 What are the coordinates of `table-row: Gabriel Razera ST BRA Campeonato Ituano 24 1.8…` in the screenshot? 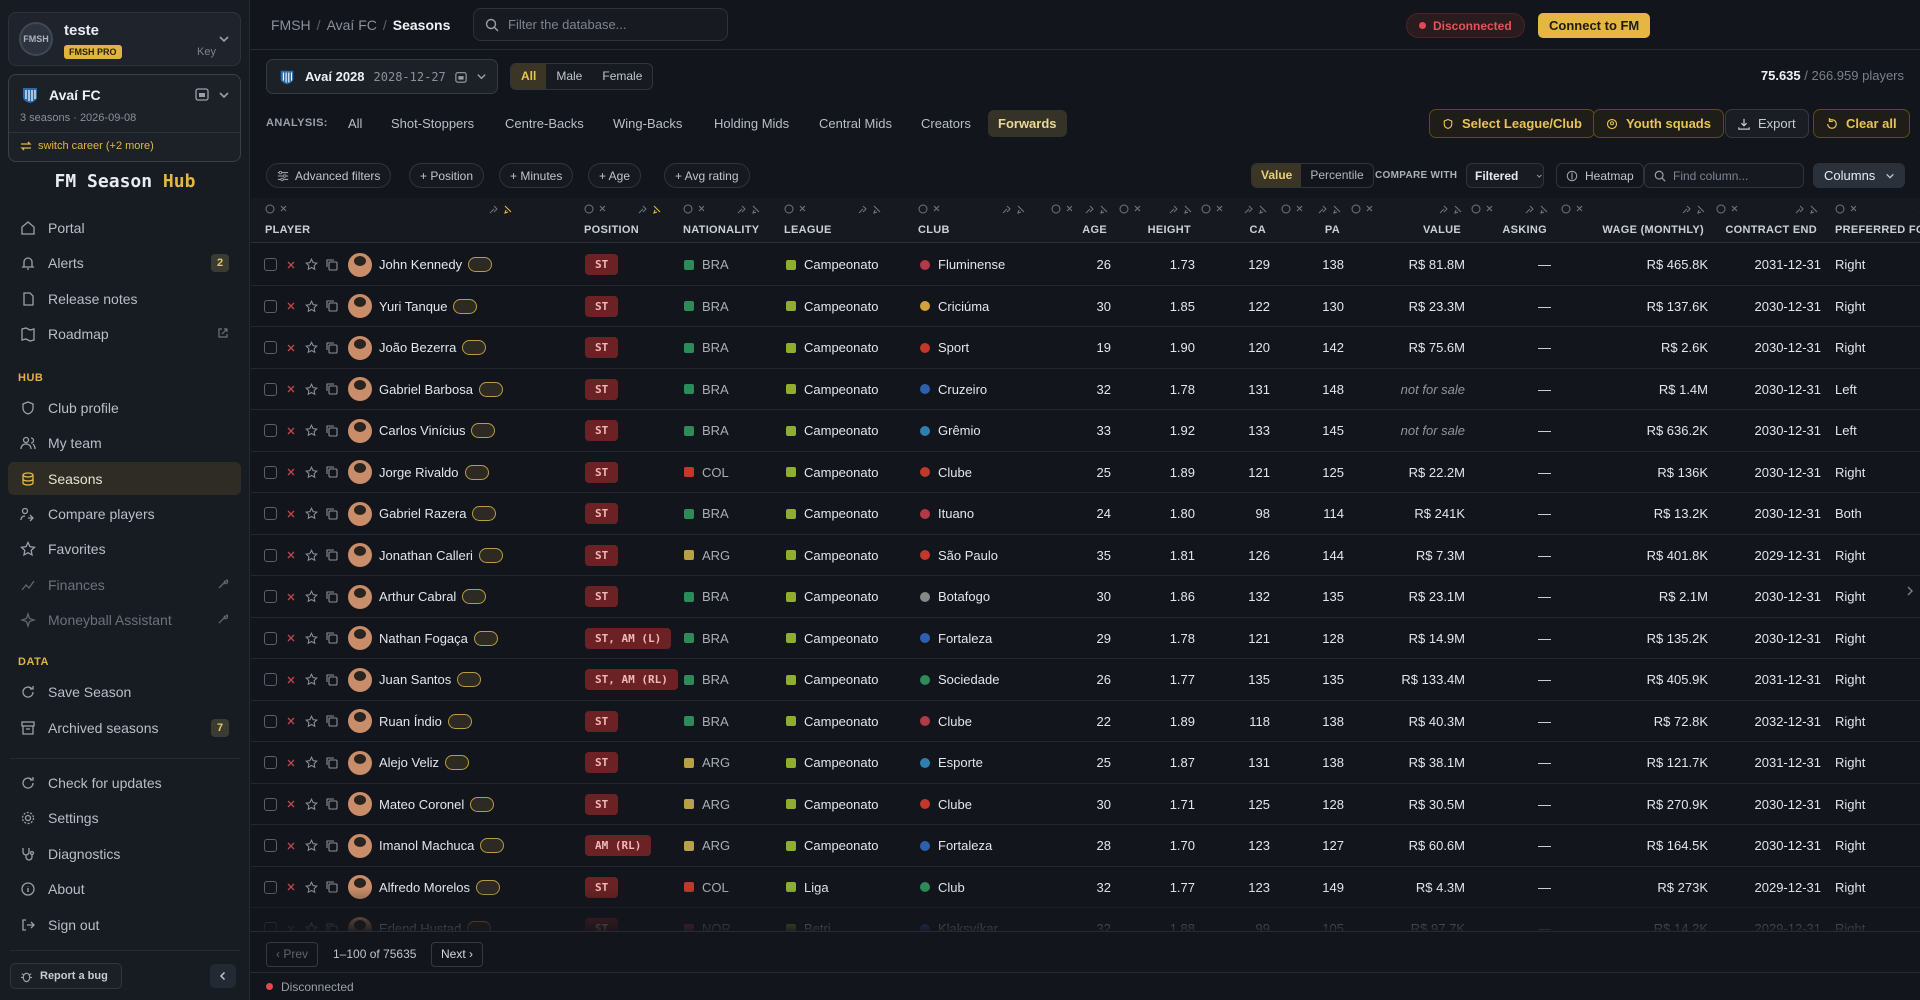 It's located at (1085, 514).